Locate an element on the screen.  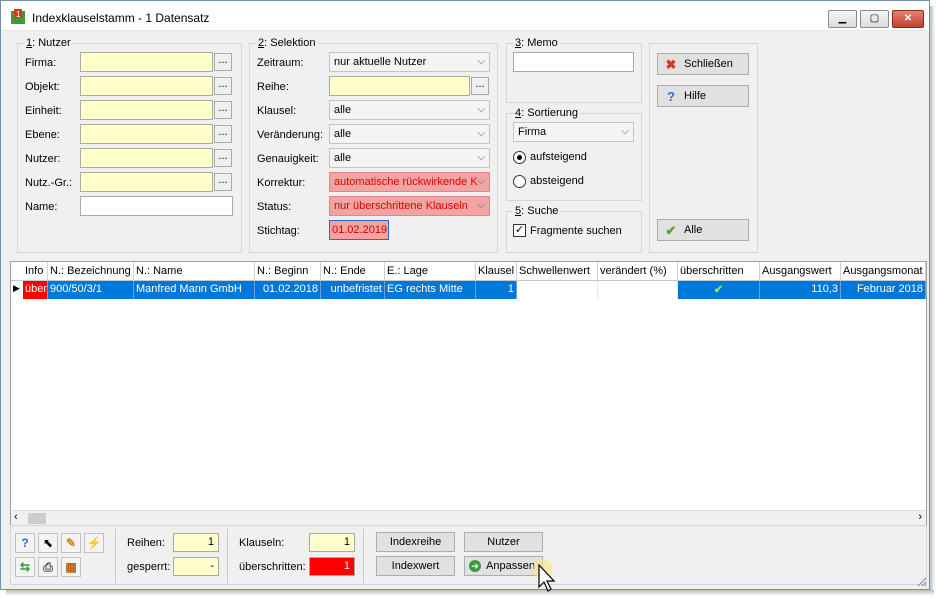
cell-ausgangsmonat: Februar 2018 is located at coordinates (883, 290).